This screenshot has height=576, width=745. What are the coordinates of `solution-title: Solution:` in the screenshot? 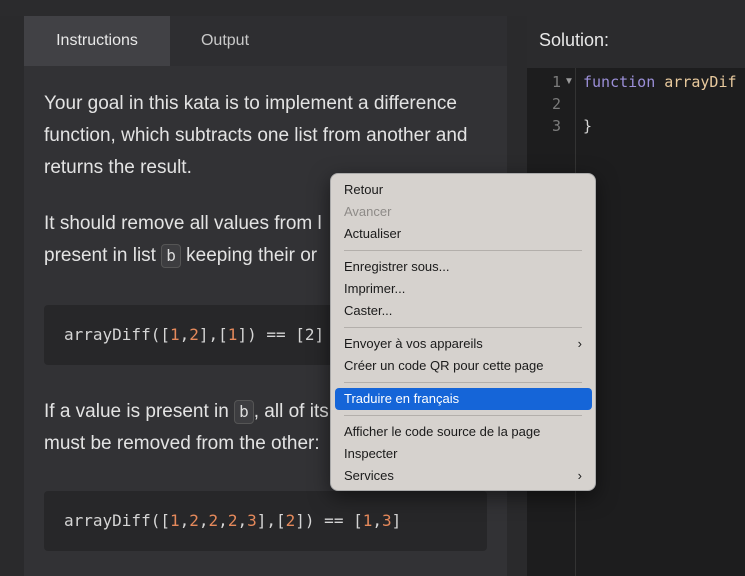 It's located at (574, 40).